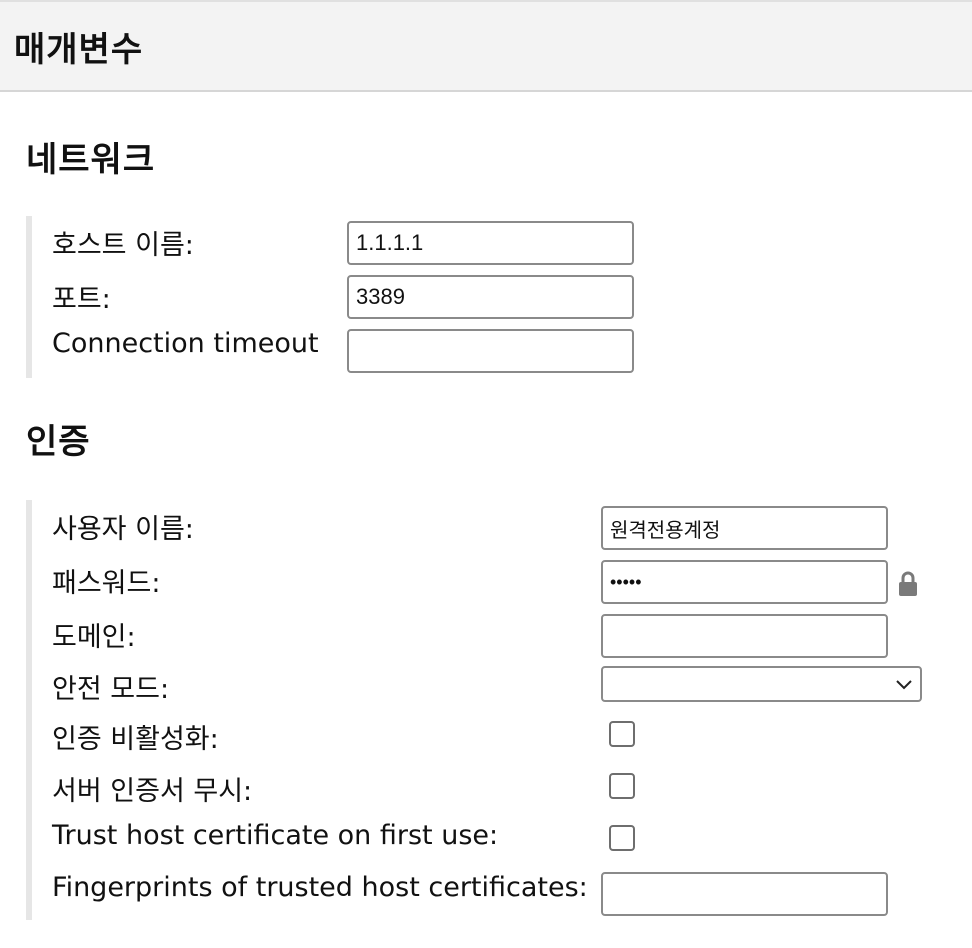 Image resolution: width=972 pixels, height=948 pixels. What do you see at coordinates (185, 343) in the screenshot?
I see `timeout-label: Connection timeout` at bounding box center [185, 343].